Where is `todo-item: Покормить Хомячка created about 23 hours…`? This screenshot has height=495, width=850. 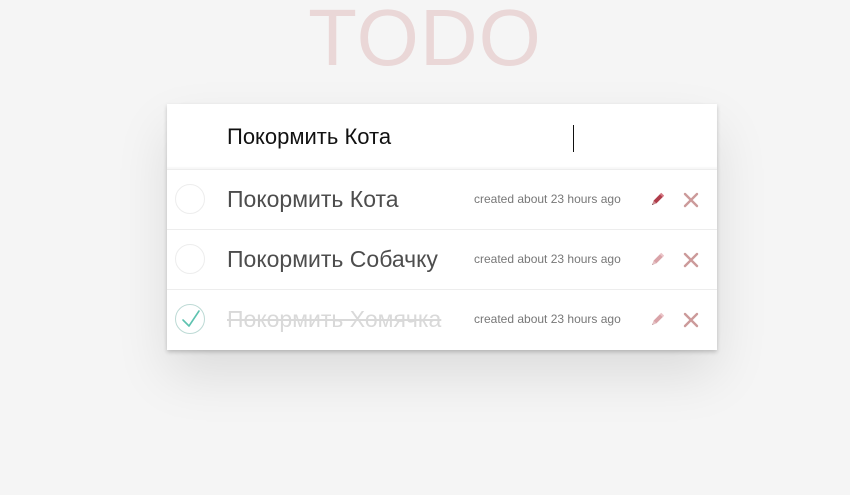 todo-item: Покормить Хомячка created about 23 hours… is located at coordinates (442, 320).